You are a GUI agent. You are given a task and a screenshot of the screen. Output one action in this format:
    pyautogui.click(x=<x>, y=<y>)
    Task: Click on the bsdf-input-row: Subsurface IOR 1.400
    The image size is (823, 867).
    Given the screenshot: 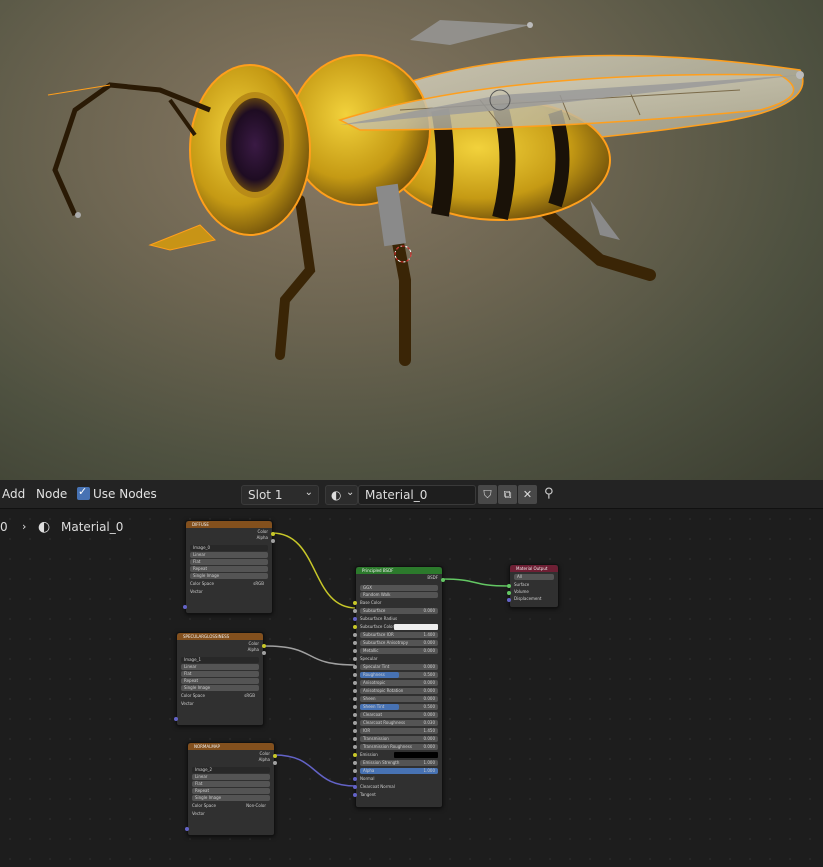 What is the action you would take?
    pyautogui.click(x=397, y=635)
    